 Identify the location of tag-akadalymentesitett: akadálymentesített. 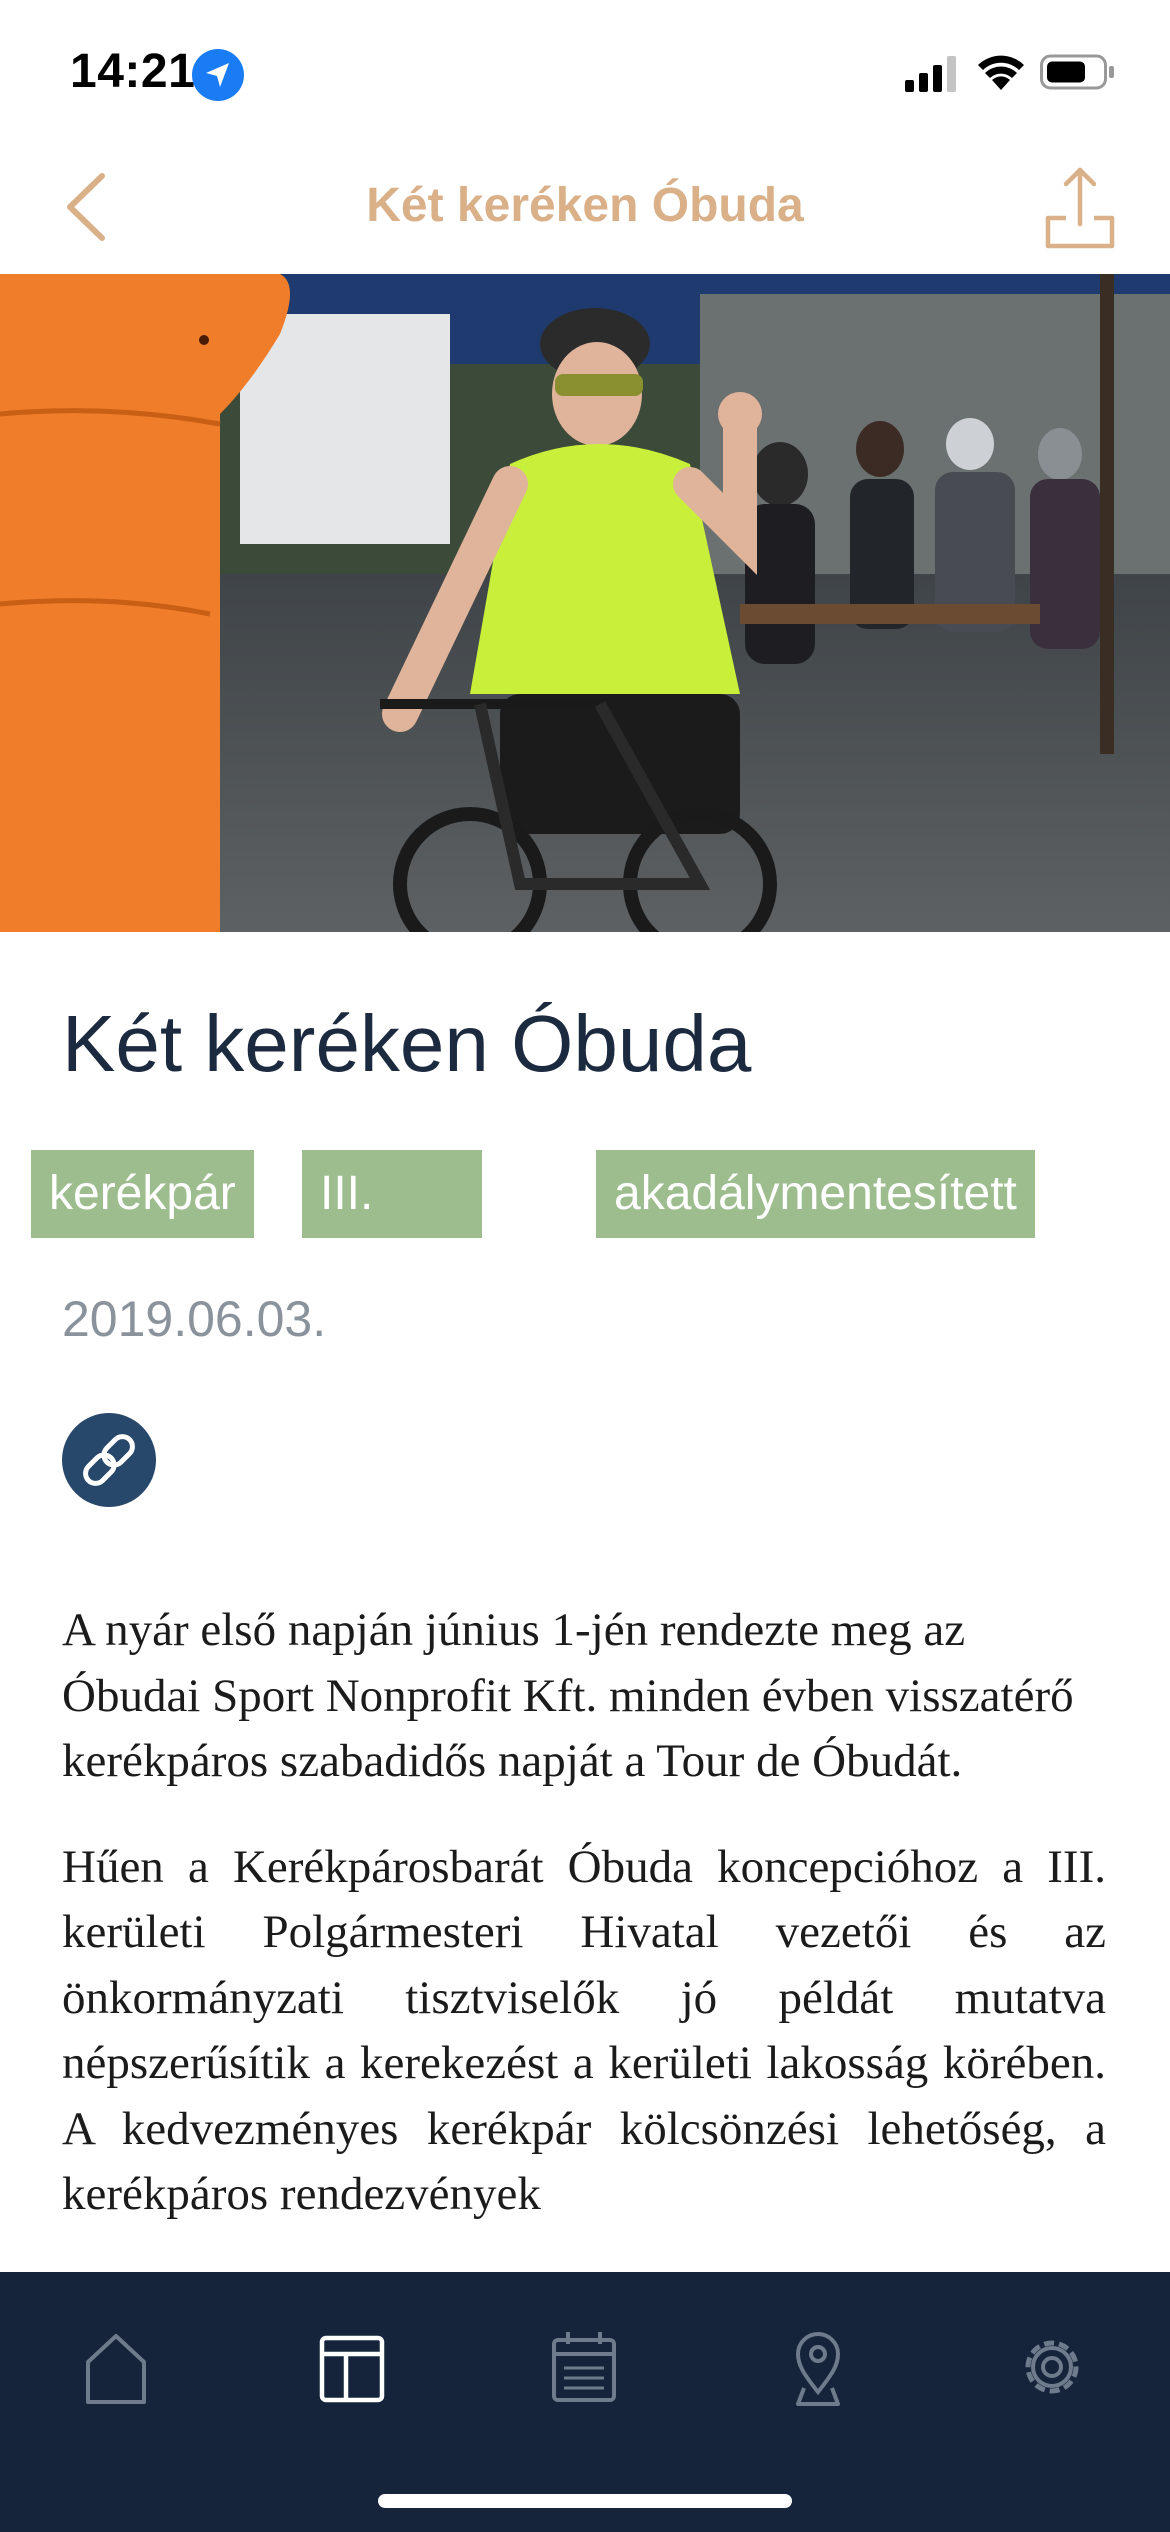
(815, 1194).